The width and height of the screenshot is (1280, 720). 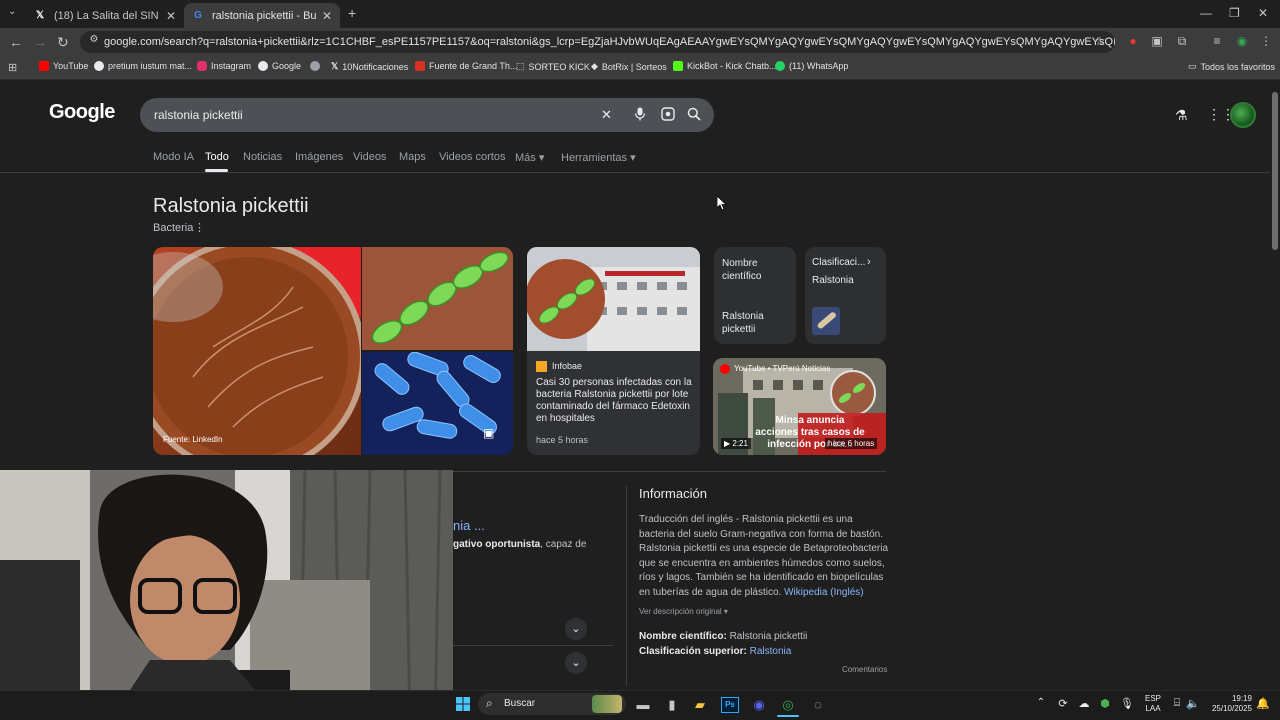 What do you see at coordinates (1231, 66) in the screenshot?
I see `all-bookmarks-folder: ▭ Todos los favoritos` at bounding box center [1231, 66].